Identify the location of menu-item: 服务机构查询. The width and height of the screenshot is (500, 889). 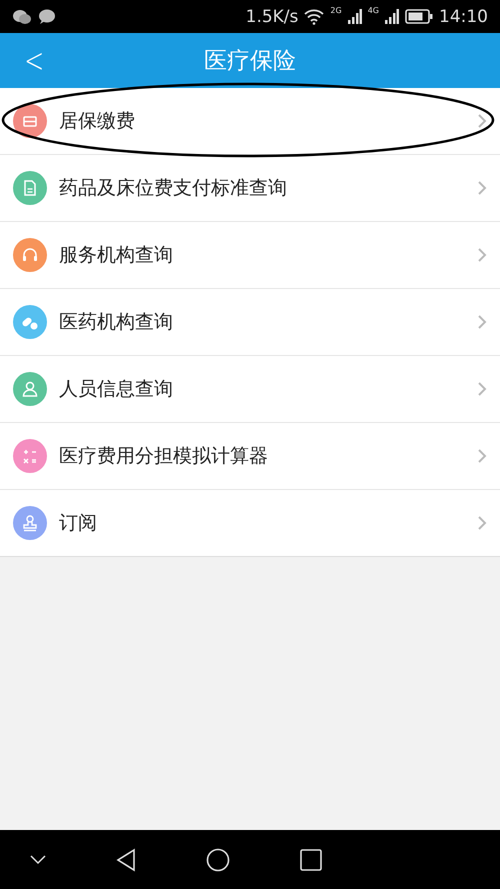
(250, 255).